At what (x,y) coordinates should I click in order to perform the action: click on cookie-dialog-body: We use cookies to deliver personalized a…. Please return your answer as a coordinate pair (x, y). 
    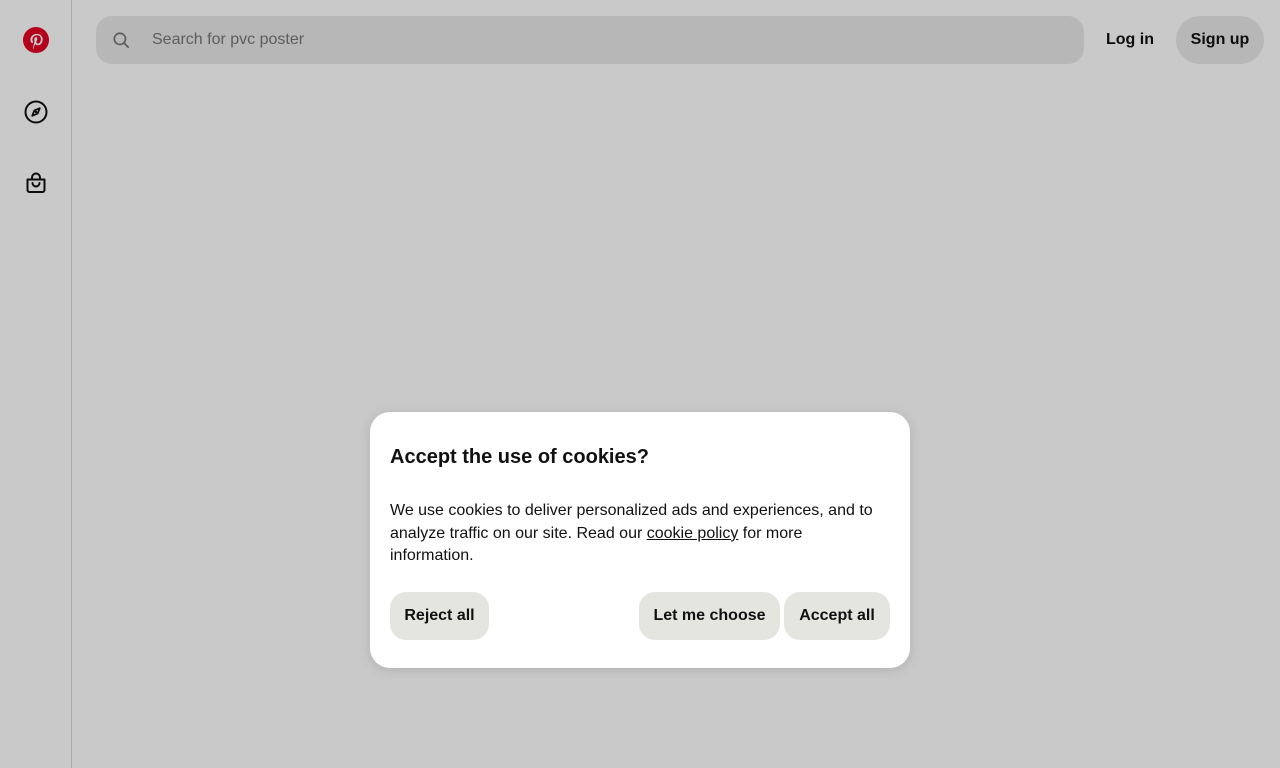
    Looking at the image, I should click on (640, 534).